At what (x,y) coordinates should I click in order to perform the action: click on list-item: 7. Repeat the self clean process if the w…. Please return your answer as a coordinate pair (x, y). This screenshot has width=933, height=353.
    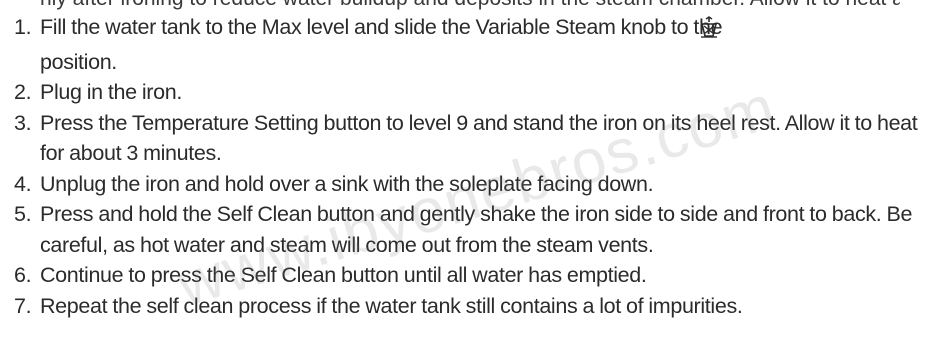
    Looking at the image, I should click on (470, 306).